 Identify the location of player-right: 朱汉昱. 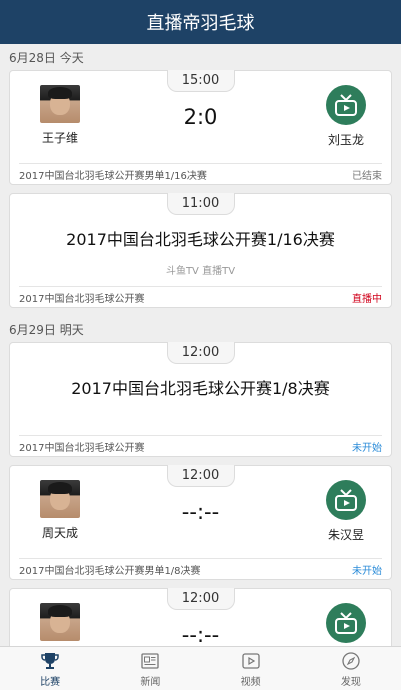
(346, 511).